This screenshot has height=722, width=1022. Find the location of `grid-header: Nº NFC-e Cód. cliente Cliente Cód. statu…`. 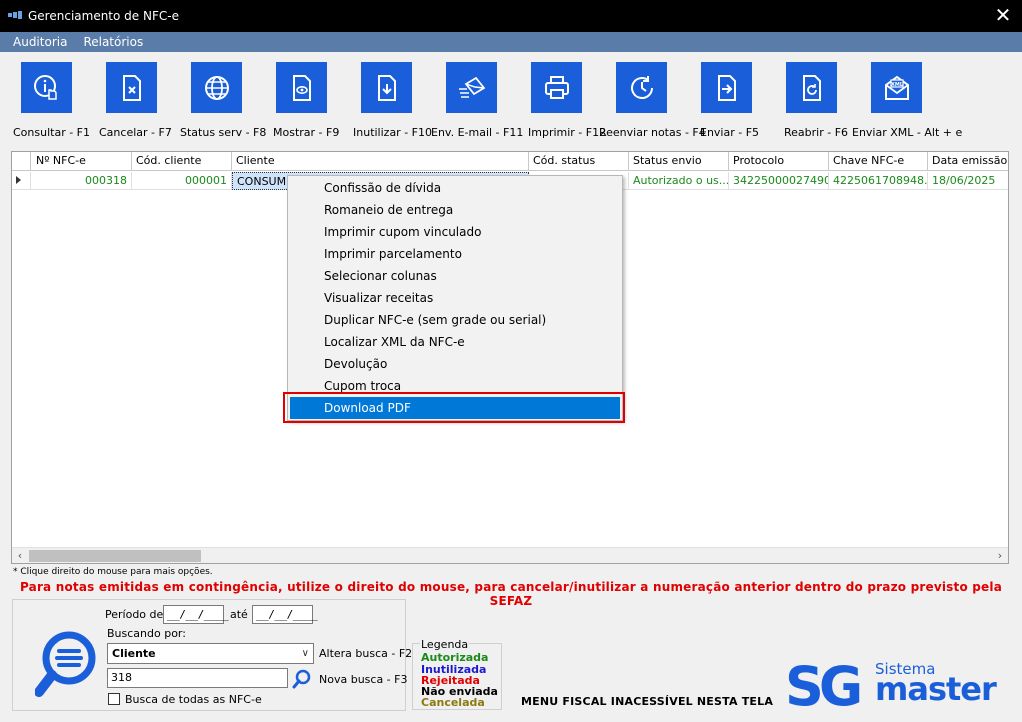

grid-header: Nº NFC-e Cód. cliente Cliente Cód. statu… is located at coordinates (510, 161).